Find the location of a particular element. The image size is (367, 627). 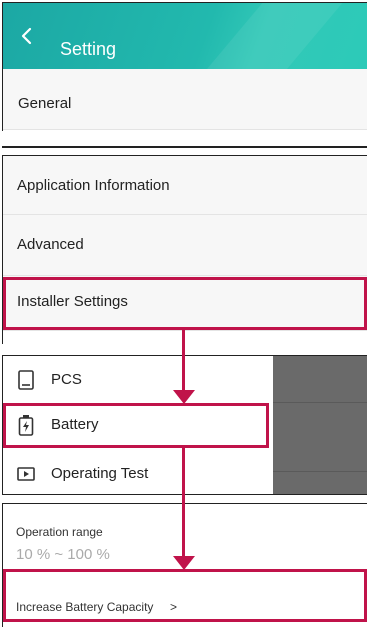

menu-item-operating-test: Operating Test is located at coordinates (137, 472).